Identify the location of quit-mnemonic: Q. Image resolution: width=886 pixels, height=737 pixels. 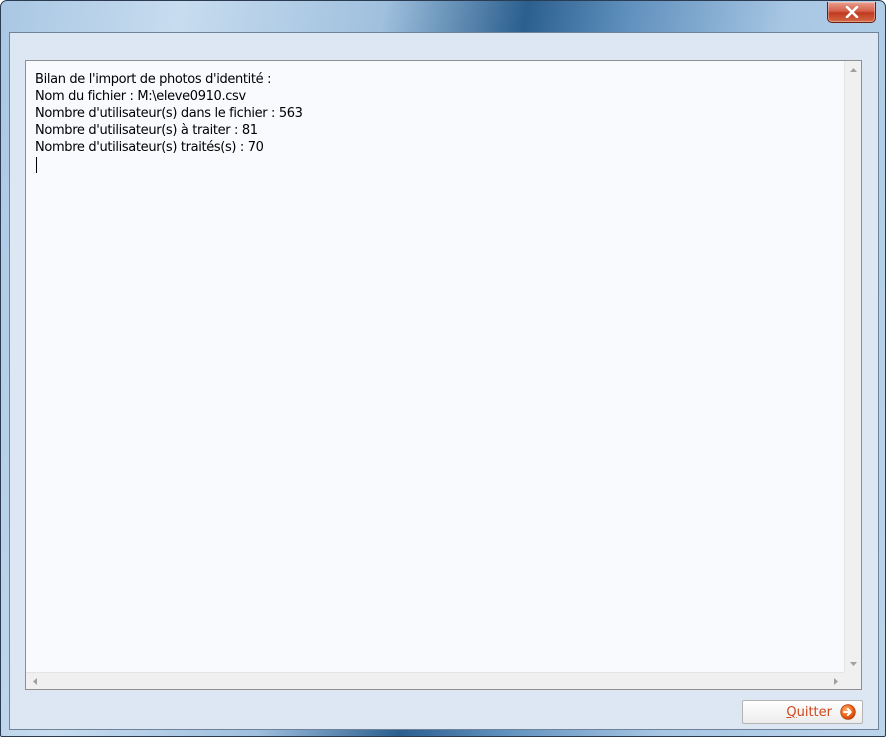
(791, 712).